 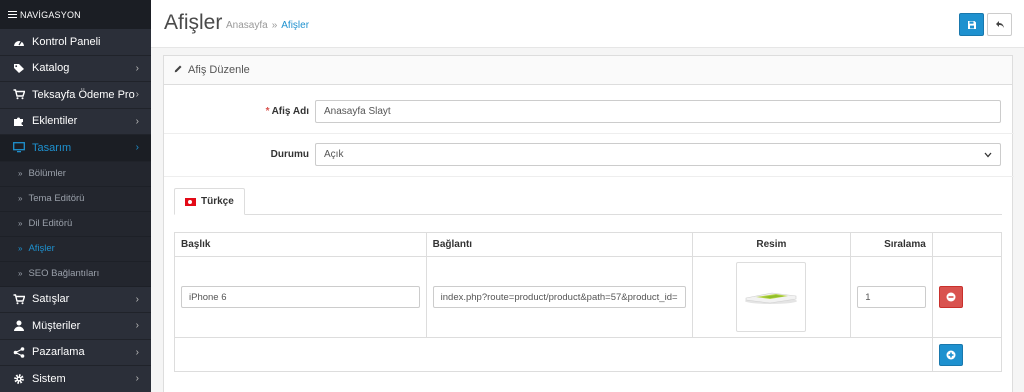 What do you see at coordinates (967, 244) in the screenshot?
I see `column-header-action` at bounding box center [967, 244].